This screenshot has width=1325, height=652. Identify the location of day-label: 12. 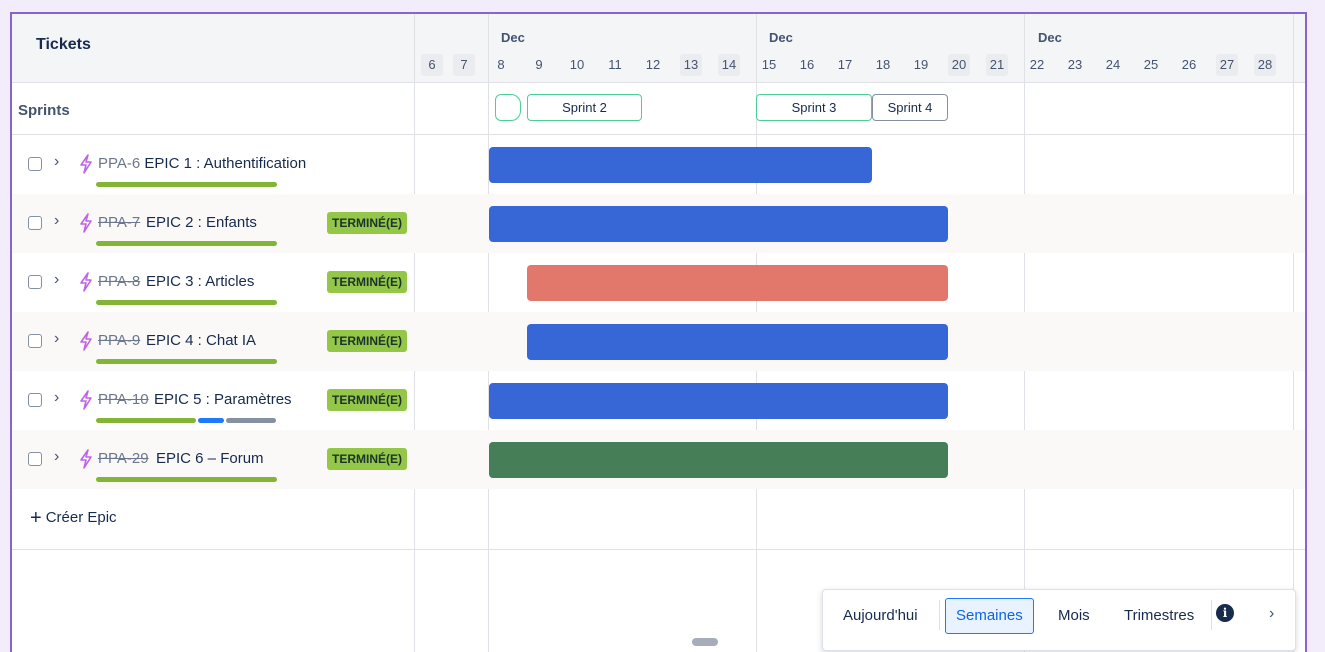
(653, 64).